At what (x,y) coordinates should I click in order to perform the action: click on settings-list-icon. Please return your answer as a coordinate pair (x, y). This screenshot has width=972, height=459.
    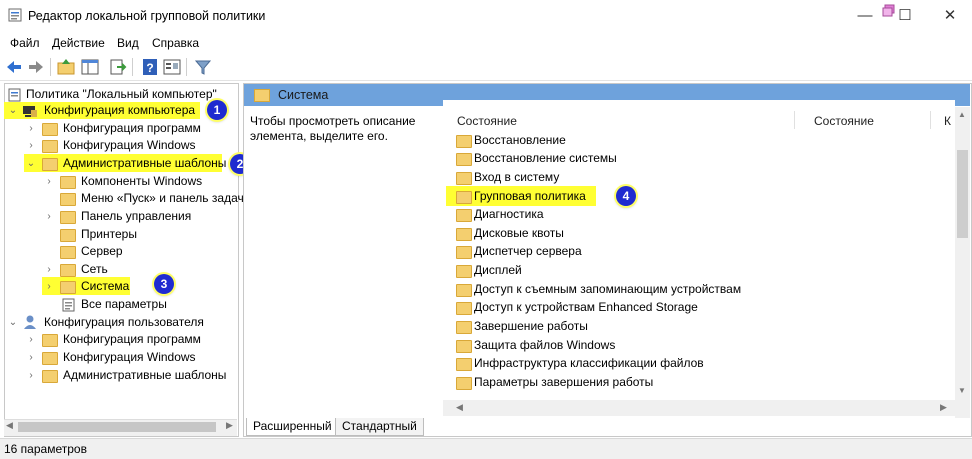
    Looking at the image, I should click on (68, 305).